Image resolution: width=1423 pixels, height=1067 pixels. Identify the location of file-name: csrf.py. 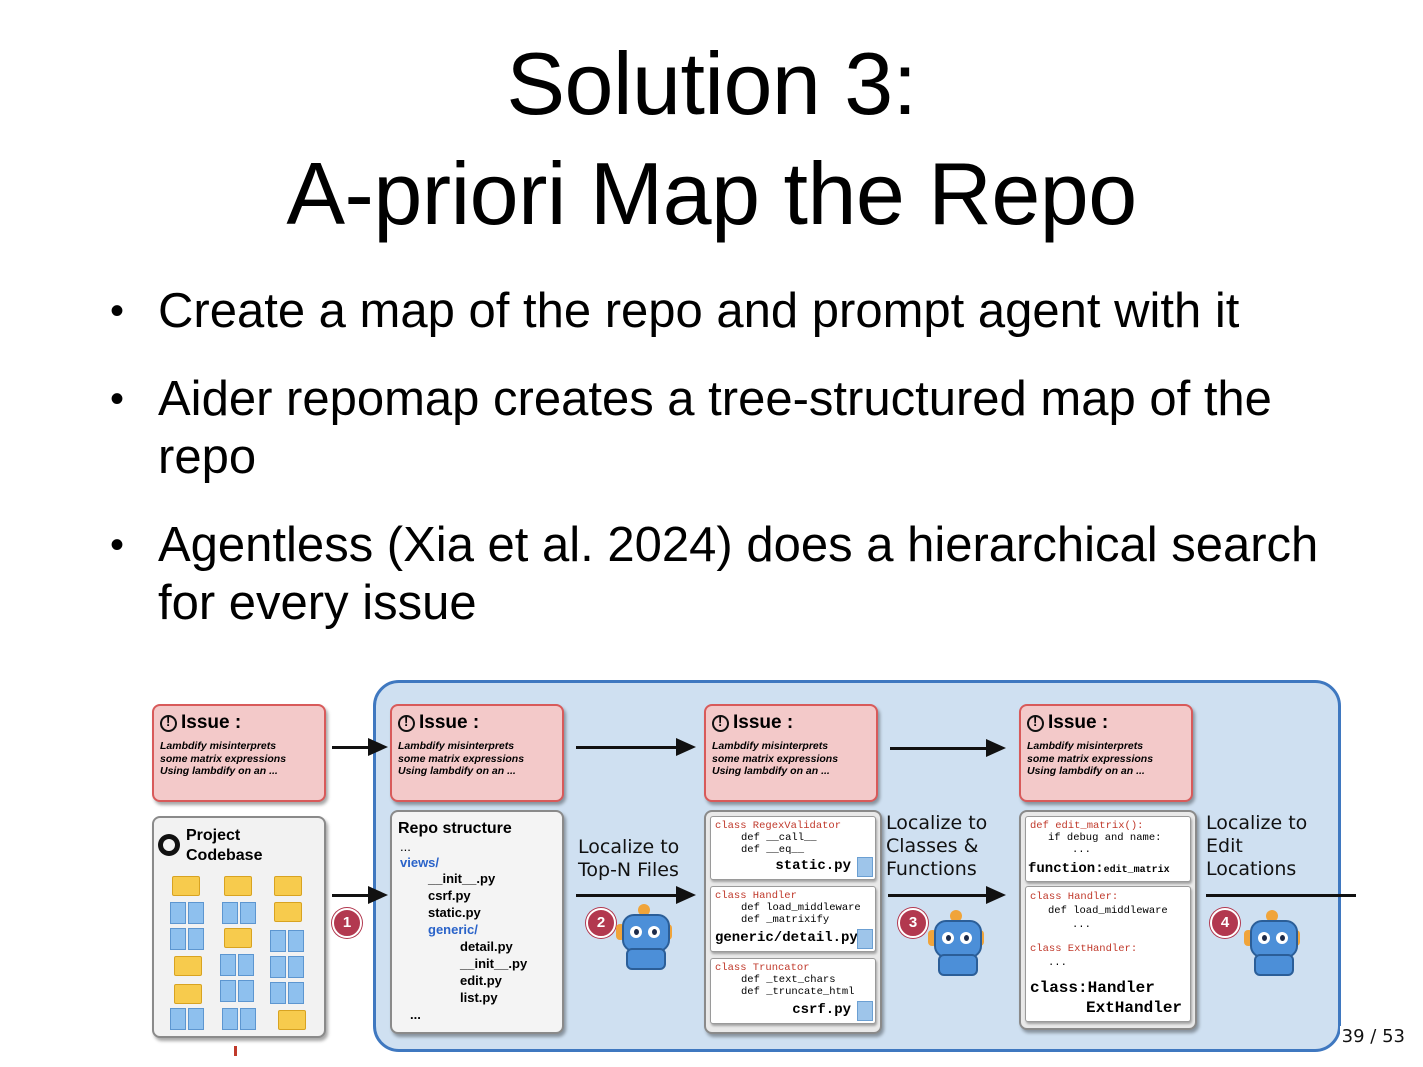
(821, 1010).